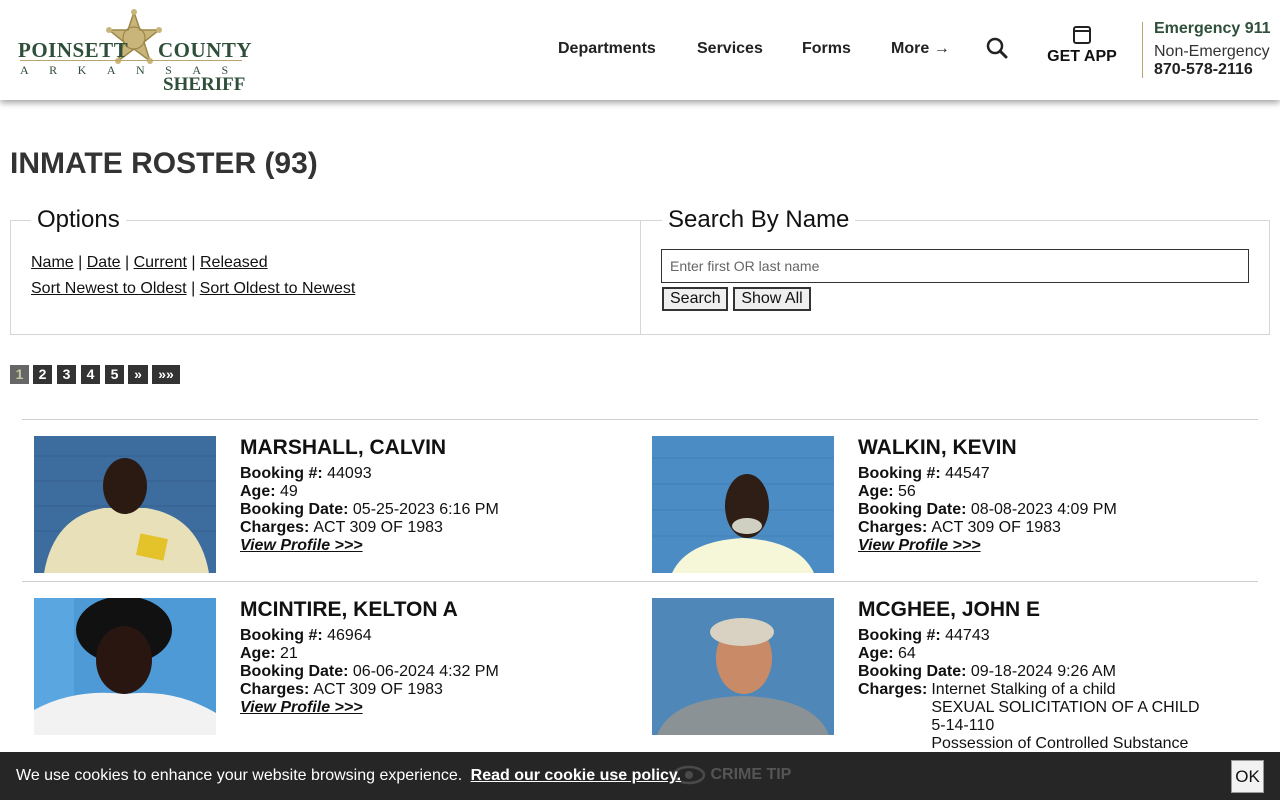 The width and height of the screenshot is (1280, 800). I want to click on next-page-button: », so click(138, 374).